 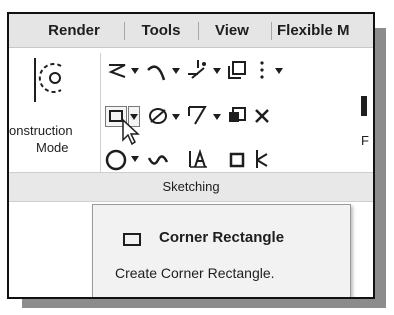 What do you see at coordinates (132, 239) in the screenshot?
I see `corner-rectangle-icon` at bounding box center [132, 239].